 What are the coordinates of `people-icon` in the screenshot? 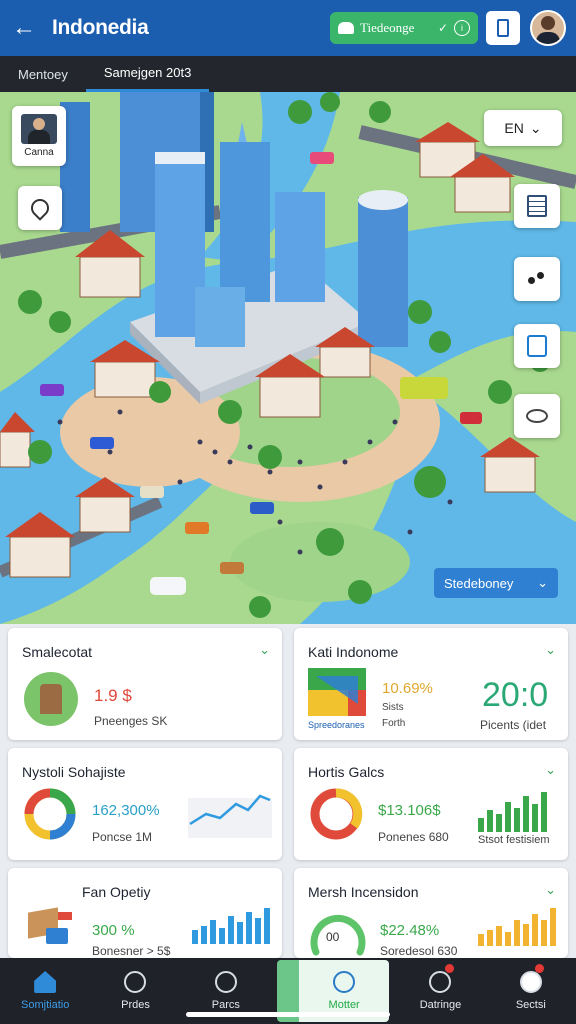 It's located at (225, 982).